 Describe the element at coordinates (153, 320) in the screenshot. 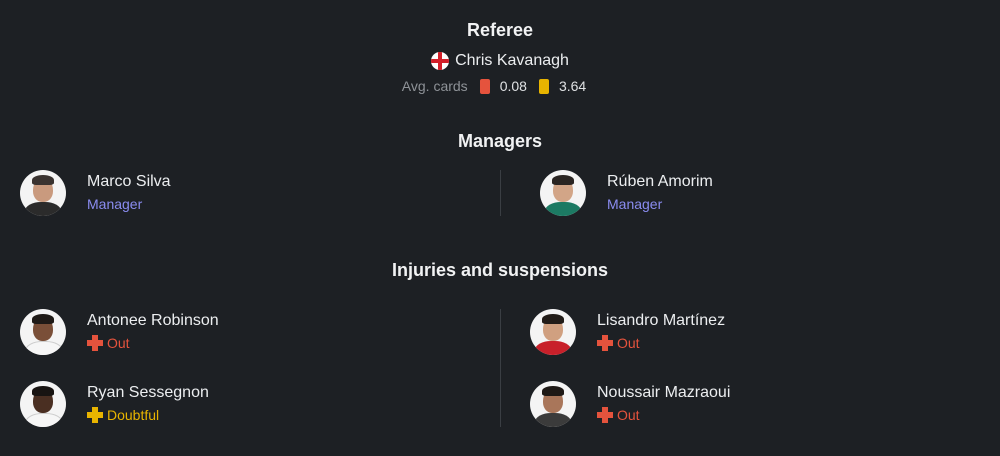

I see `injury-player-name: Antonee Robinson` at that location.